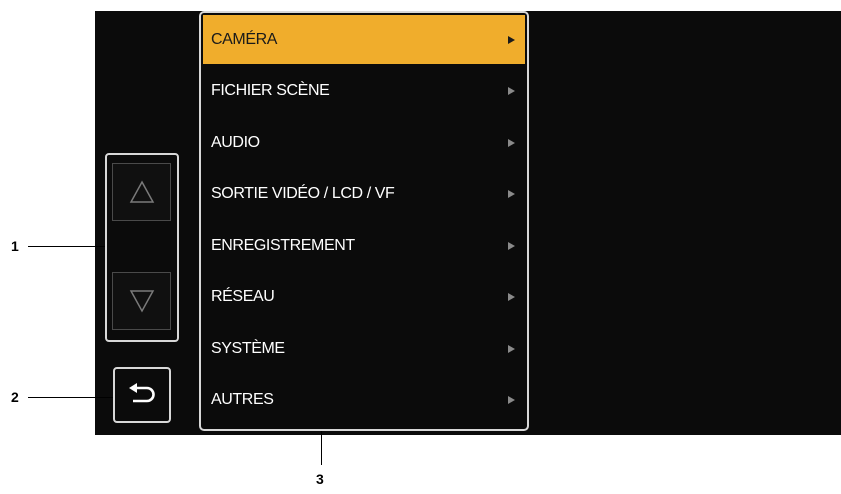 The height and width of the screenshot is (494, 841). I want to click on triangle-up-outline-icon, so click(141, 191).